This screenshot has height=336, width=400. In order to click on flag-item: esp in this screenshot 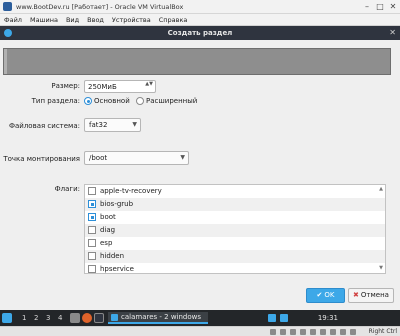, I will do `click(235, 243)`.